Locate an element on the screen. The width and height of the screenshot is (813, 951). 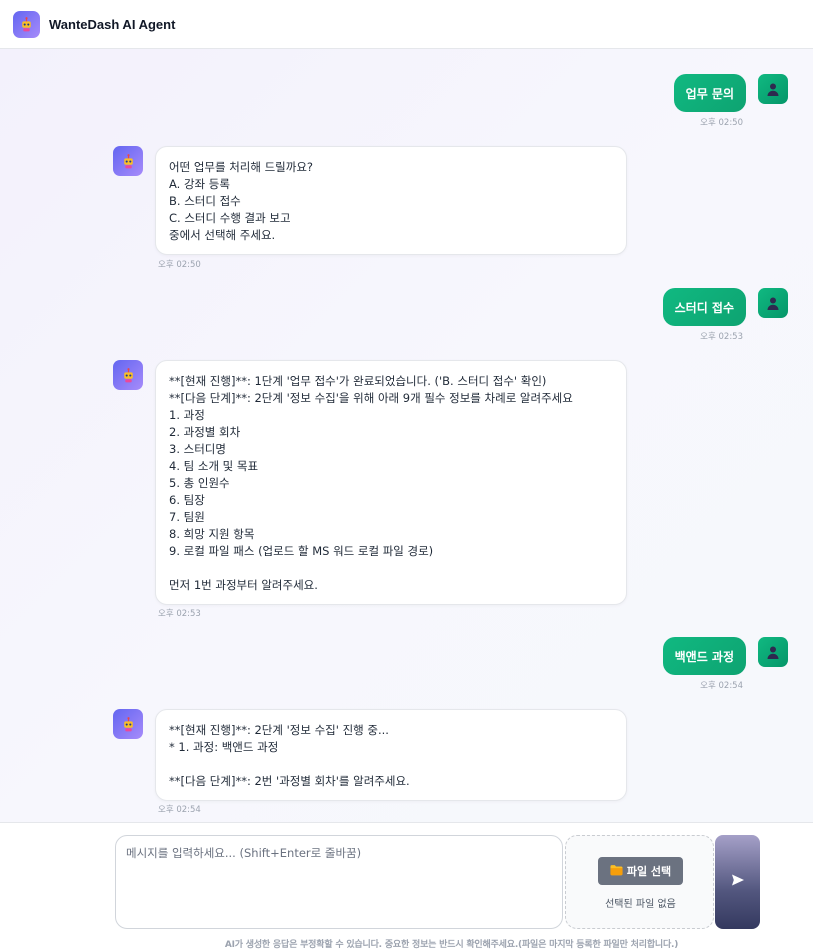
message-line: 중에서 선택해 주세요. is located at coordinates (222, 235).